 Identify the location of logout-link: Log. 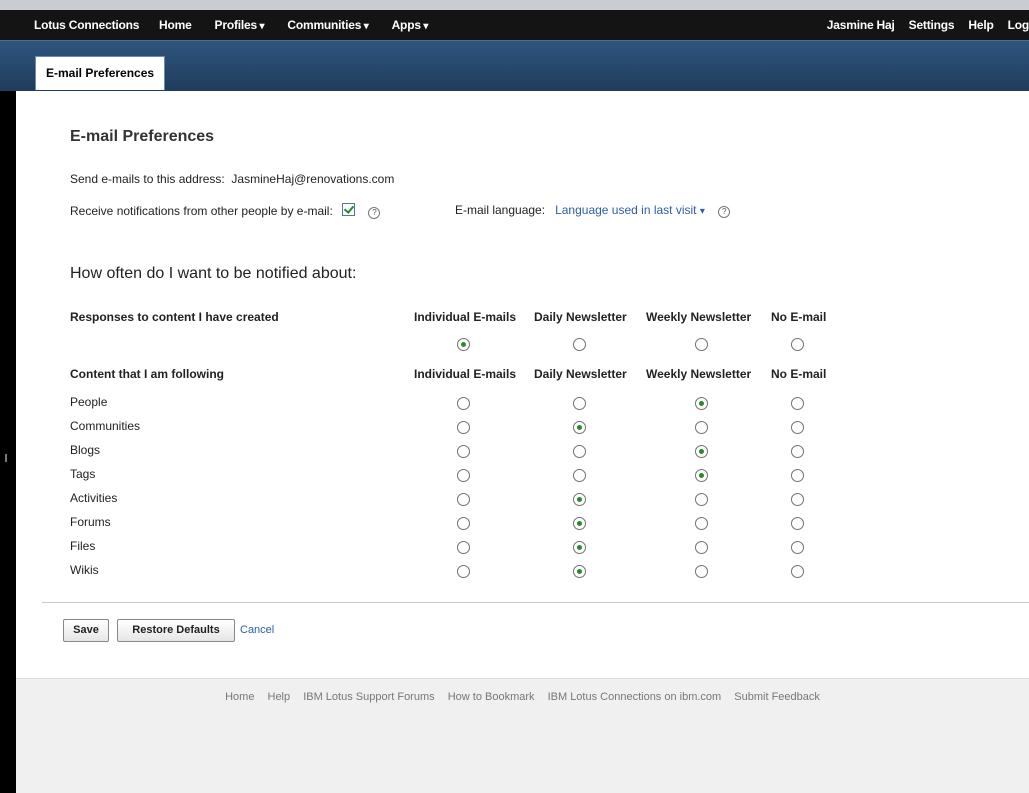
(1018, 25).